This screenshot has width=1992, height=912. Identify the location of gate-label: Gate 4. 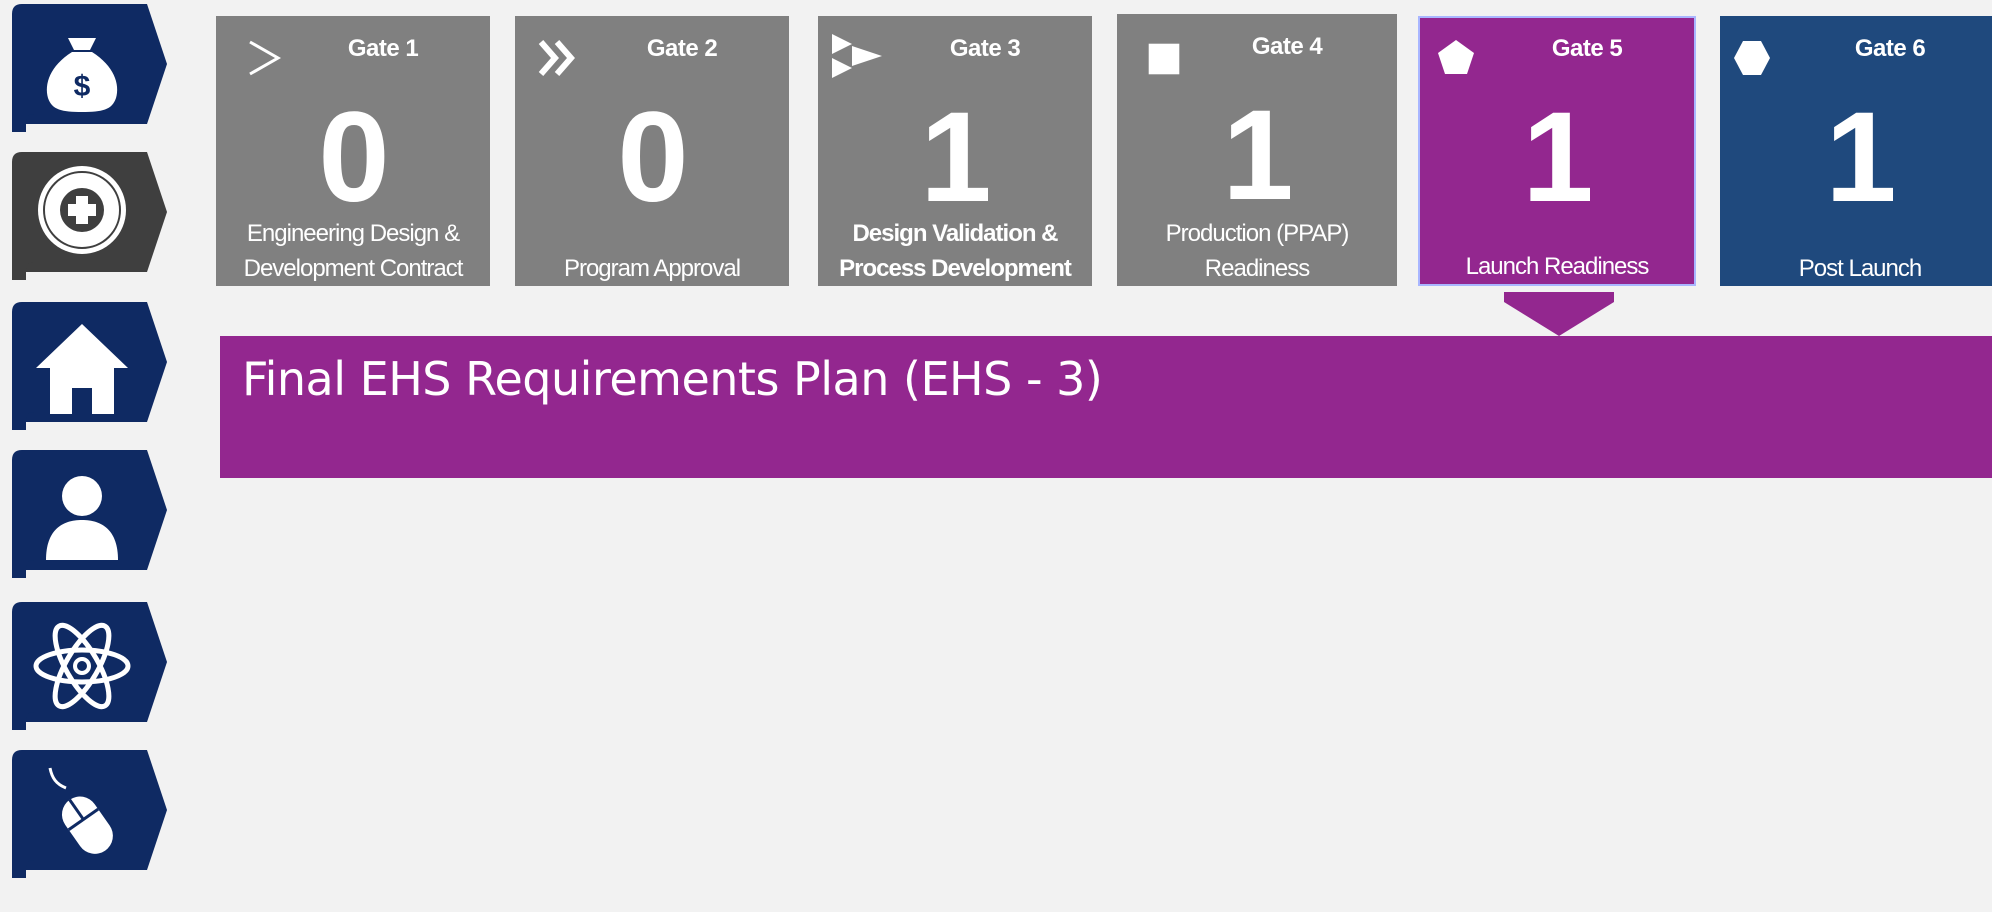
(1287, 46).